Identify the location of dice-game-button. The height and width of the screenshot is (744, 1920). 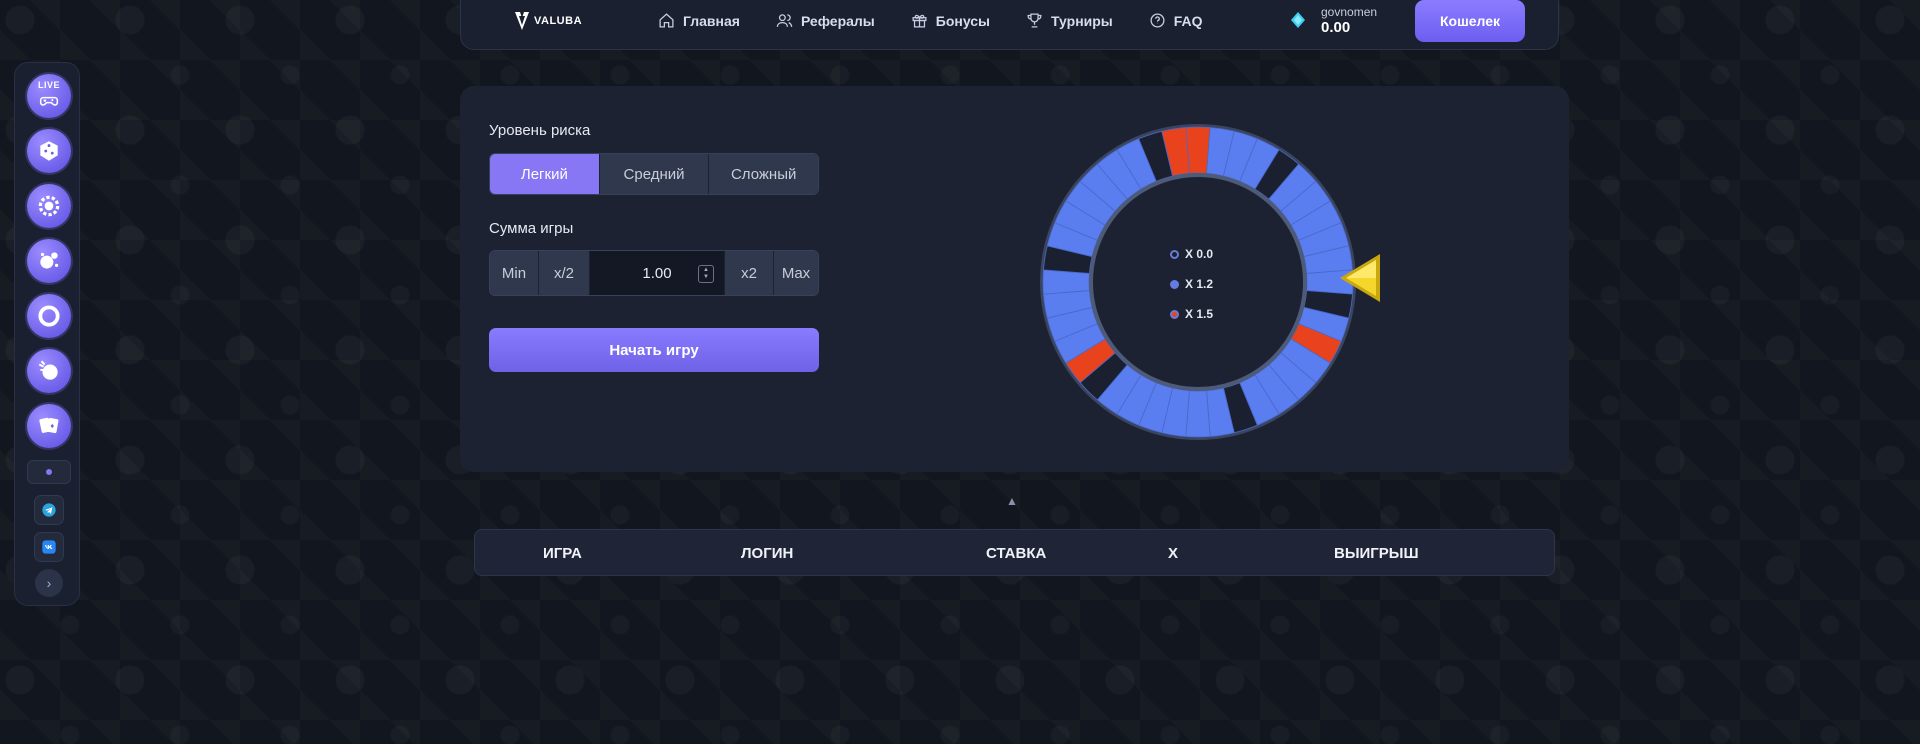
(49, 151).